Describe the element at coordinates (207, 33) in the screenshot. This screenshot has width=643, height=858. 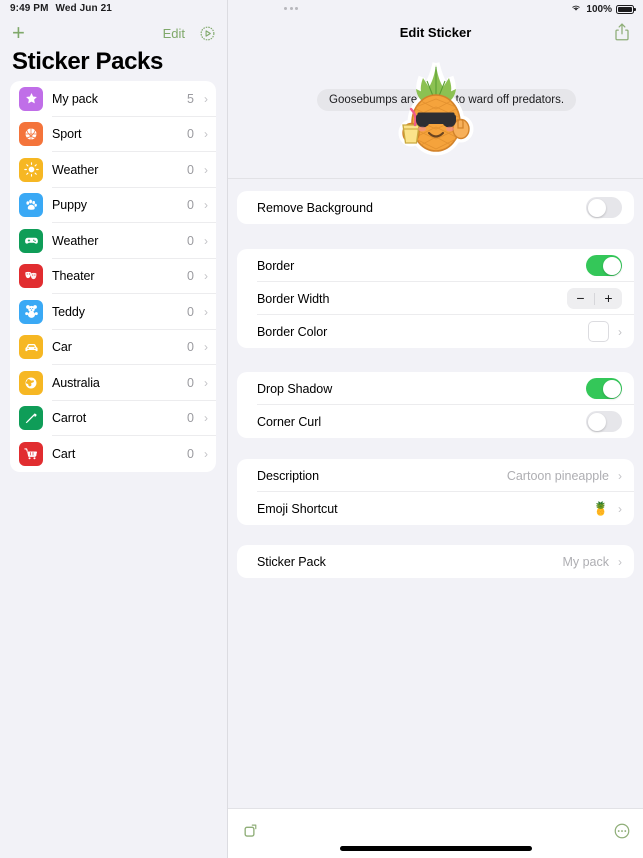
I see `gear-play-icon` at that location.